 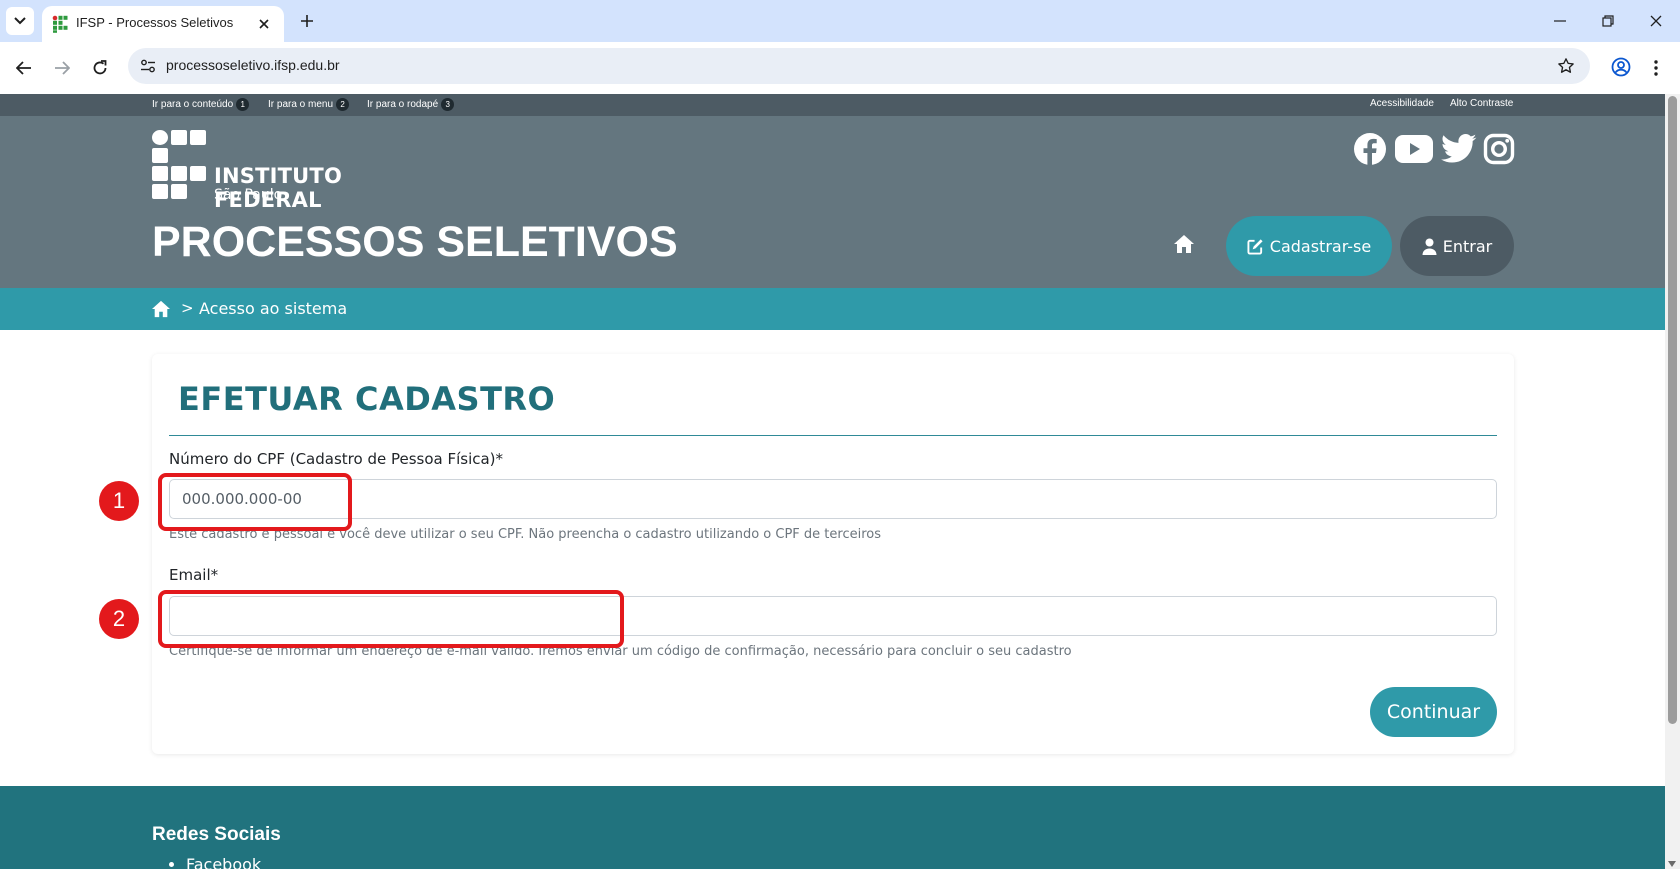 I want to click on youtube-link, so click(x=1414, y=149).